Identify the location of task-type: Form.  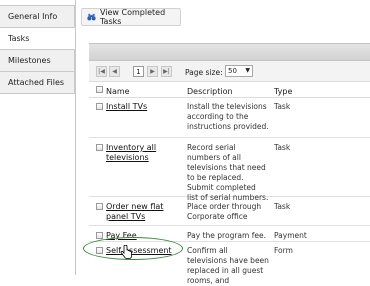
(283, 250).